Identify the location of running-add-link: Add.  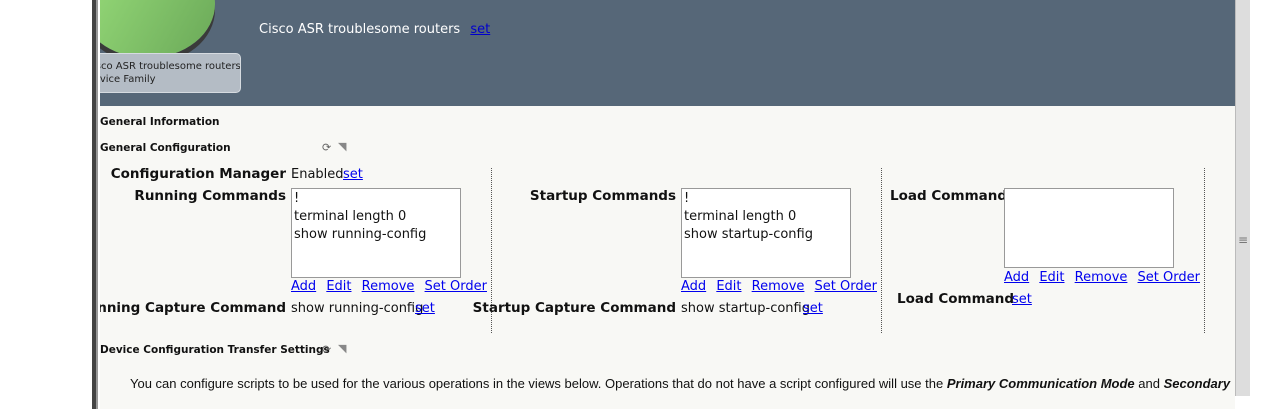
(303, 286).